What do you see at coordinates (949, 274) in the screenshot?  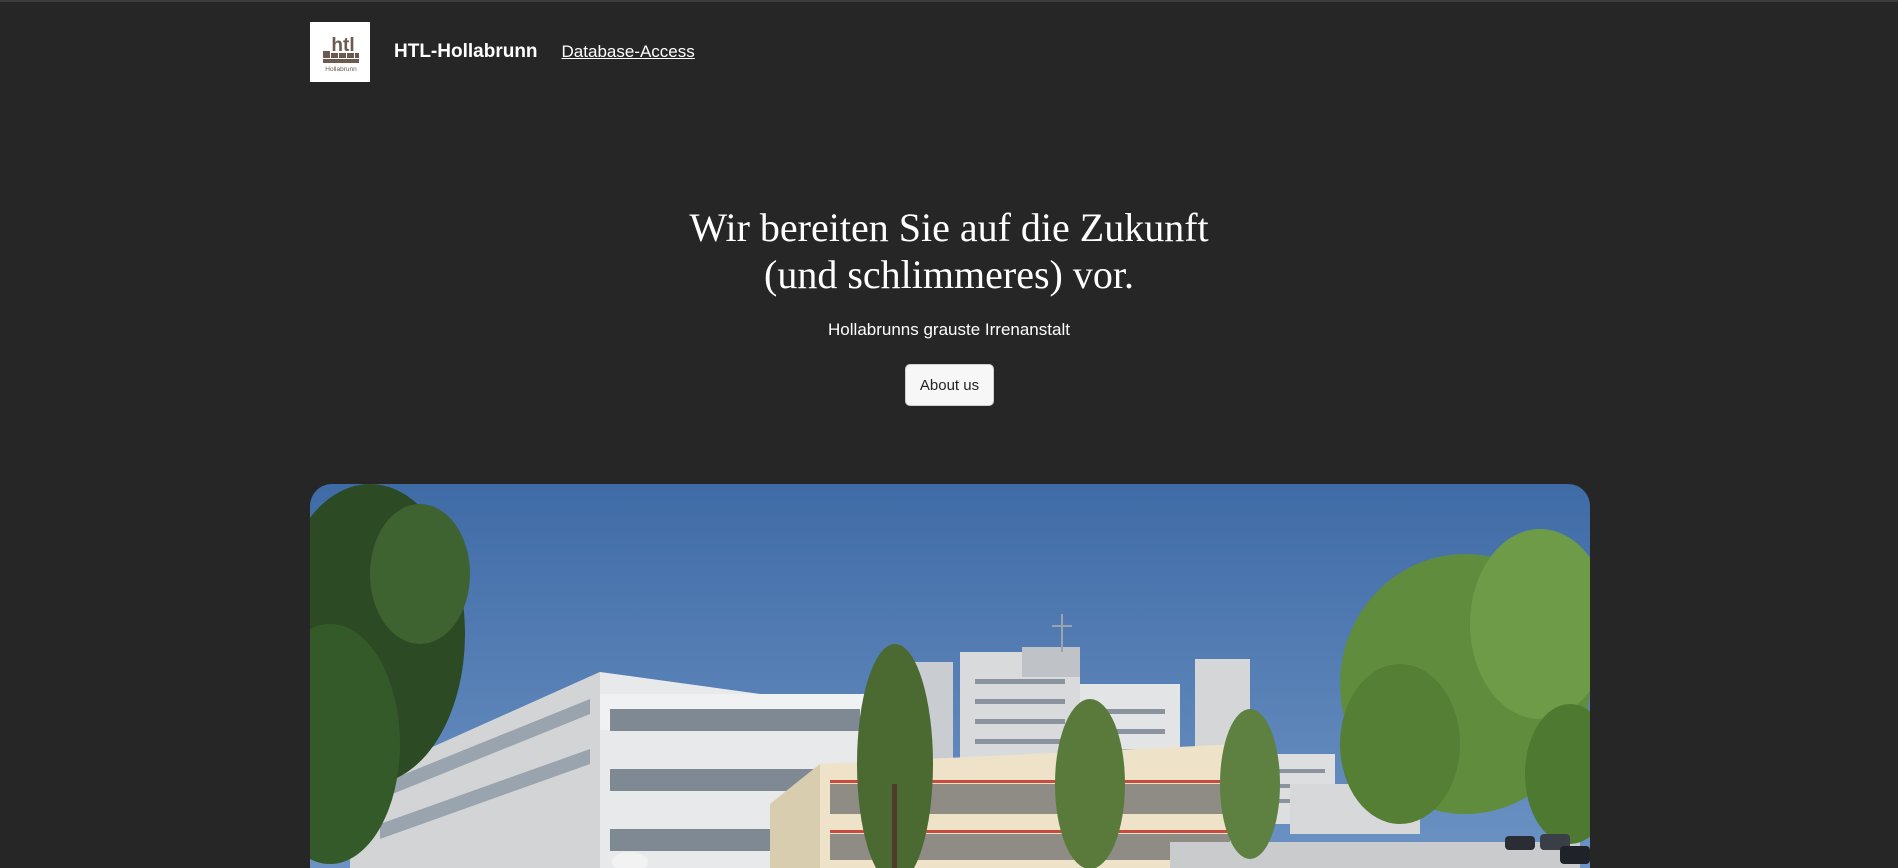 I see `hero-title-line-2: (und schlimmeres) vor.` at bounding box center [949, 274].